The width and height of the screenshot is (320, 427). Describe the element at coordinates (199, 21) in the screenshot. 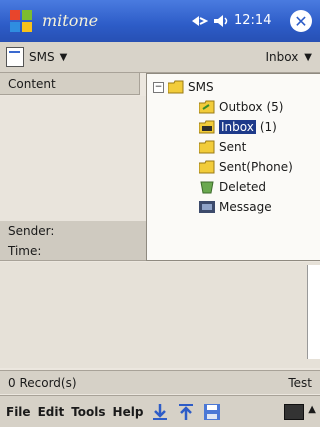

I see `connectivity-icon` at that location.